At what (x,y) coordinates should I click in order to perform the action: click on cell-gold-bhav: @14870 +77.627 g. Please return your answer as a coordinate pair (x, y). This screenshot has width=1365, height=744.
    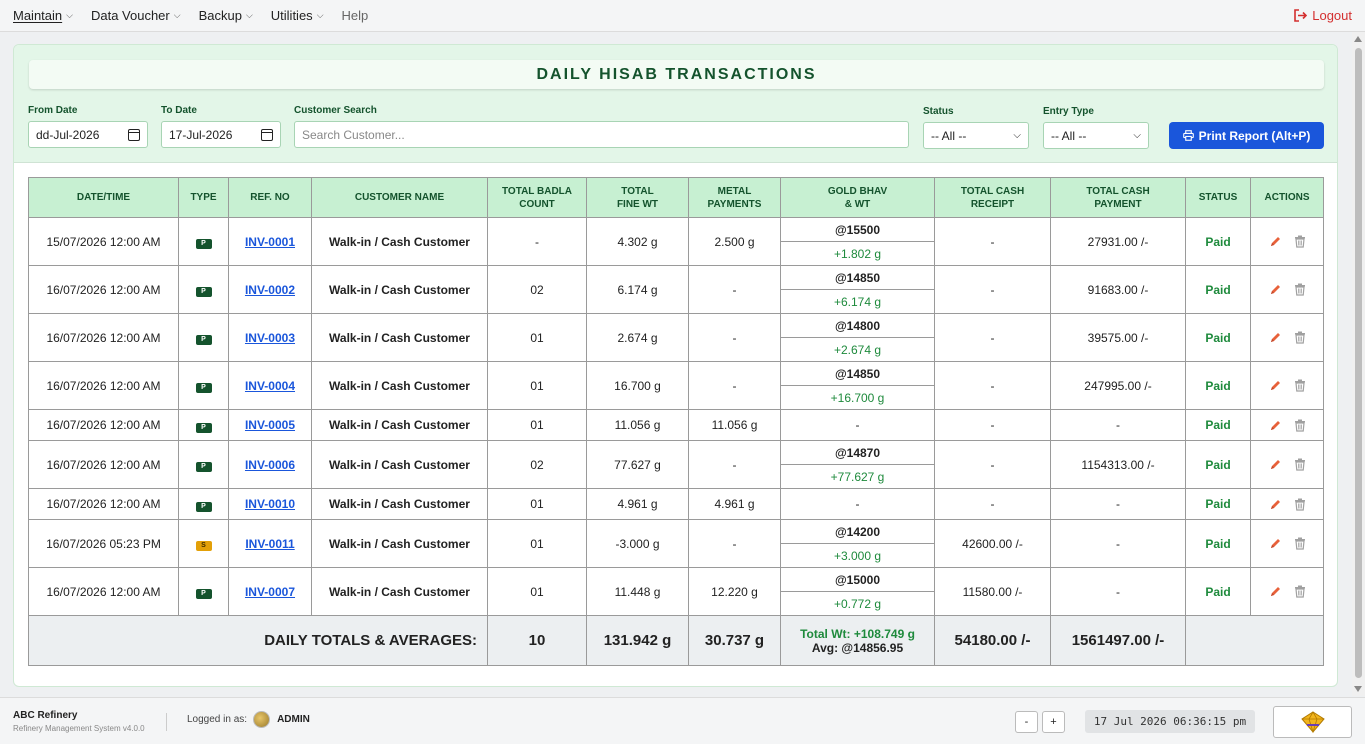
    Looking at the image, I should click on (857, 464).